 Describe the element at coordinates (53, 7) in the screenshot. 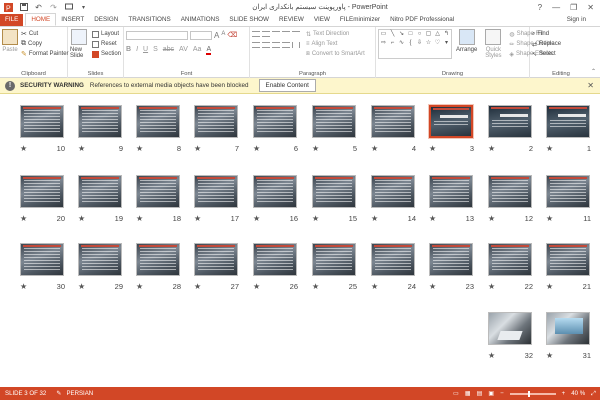

I see `redo-icon: ↷` at that location.